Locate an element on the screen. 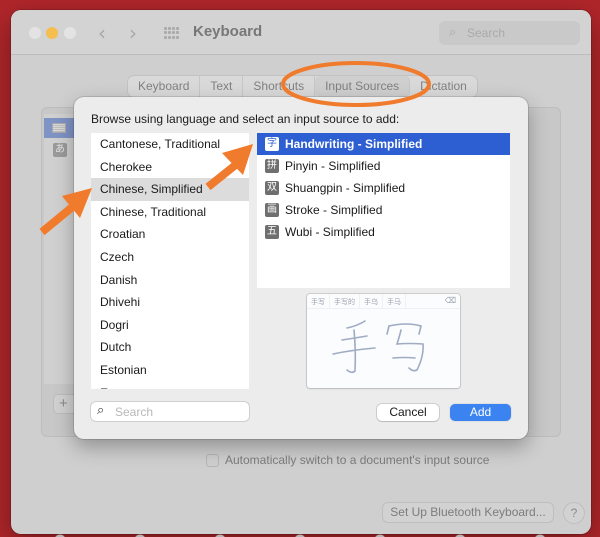  input-method-shuangpin: 双 Shuangpin - Simplified is located at coordinates (383, 188).